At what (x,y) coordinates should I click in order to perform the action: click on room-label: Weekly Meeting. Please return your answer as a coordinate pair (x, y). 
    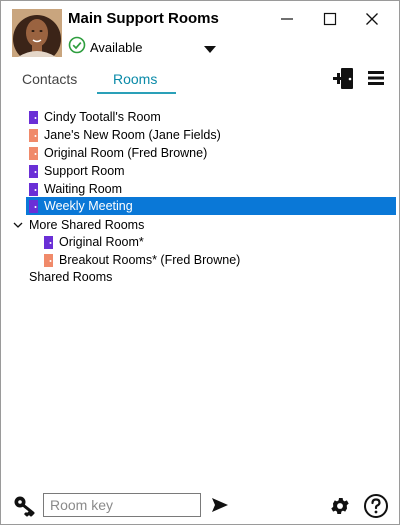
    Looking at the image, I should click on (88, 206).